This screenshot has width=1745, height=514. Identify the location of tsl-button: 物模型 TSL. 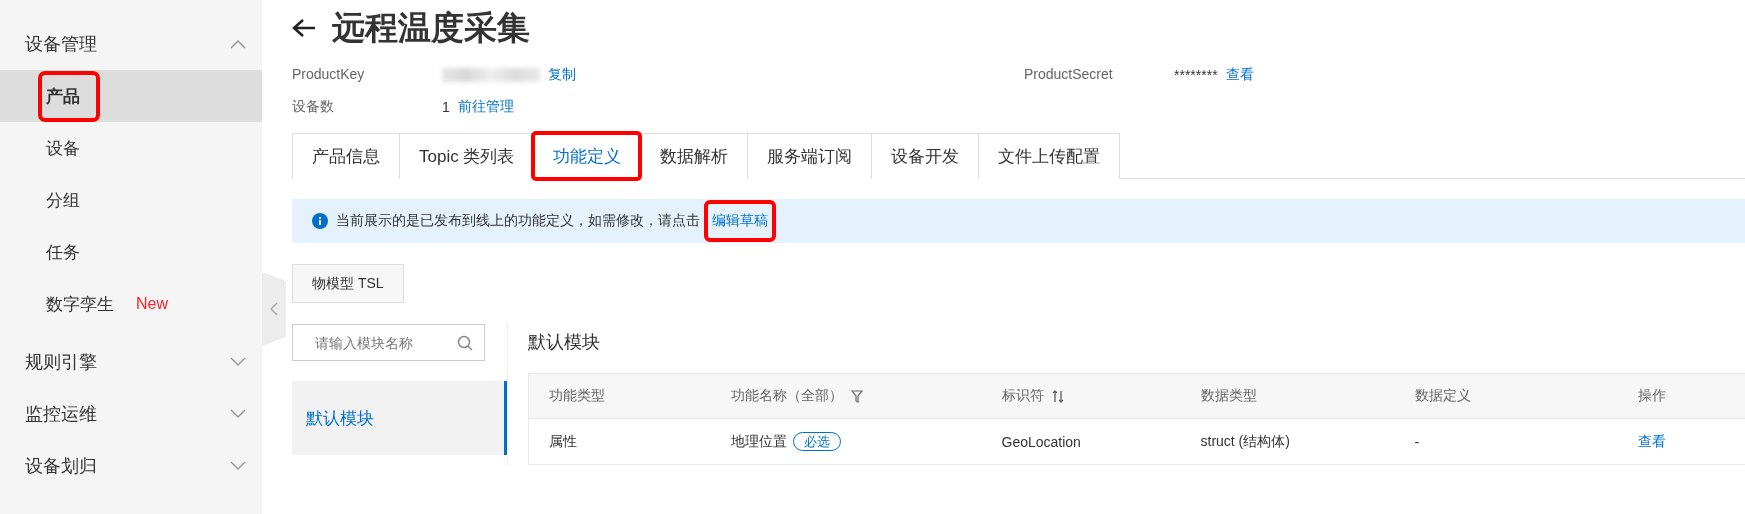
(348, 283).